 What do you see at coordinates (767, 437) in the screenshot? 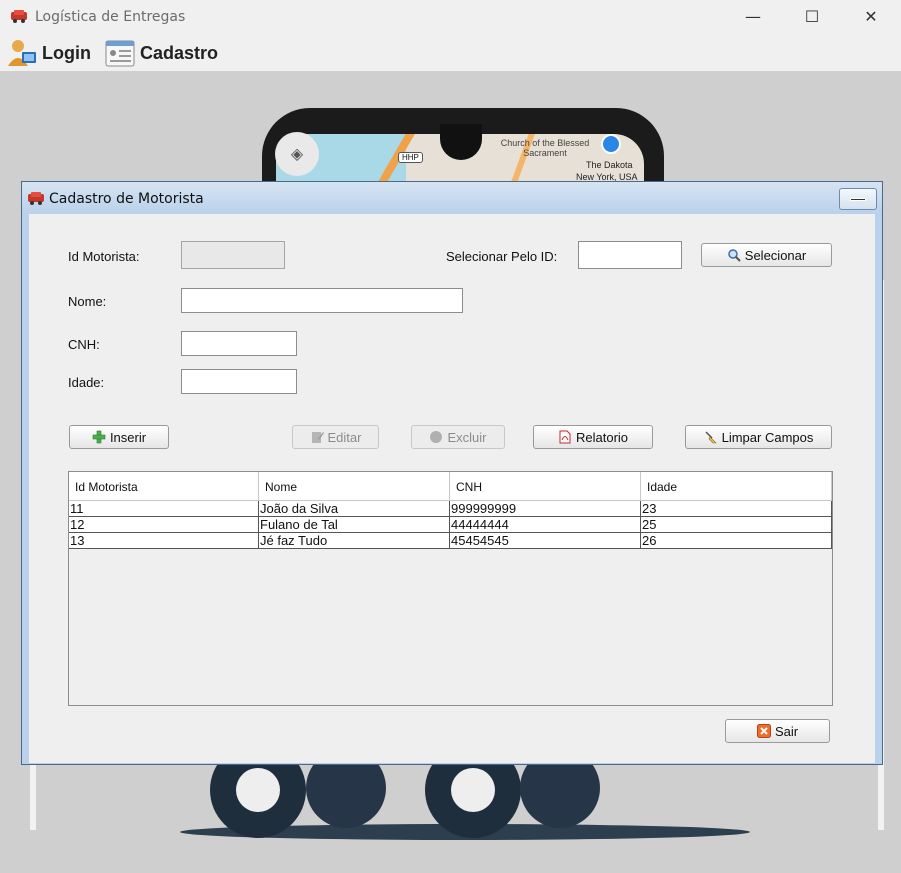
I see `limpar-campos-button-label: Limpar Campos` at bounding box center [767, 437].